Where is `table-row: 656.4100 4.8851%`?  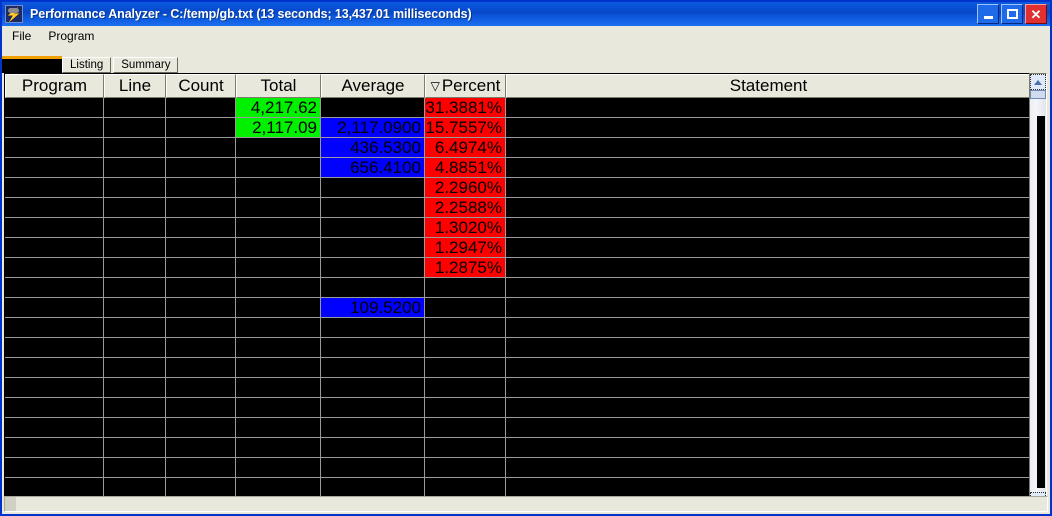
table-row: 656.4100 4.8851% is located at coordinates (517, 168).